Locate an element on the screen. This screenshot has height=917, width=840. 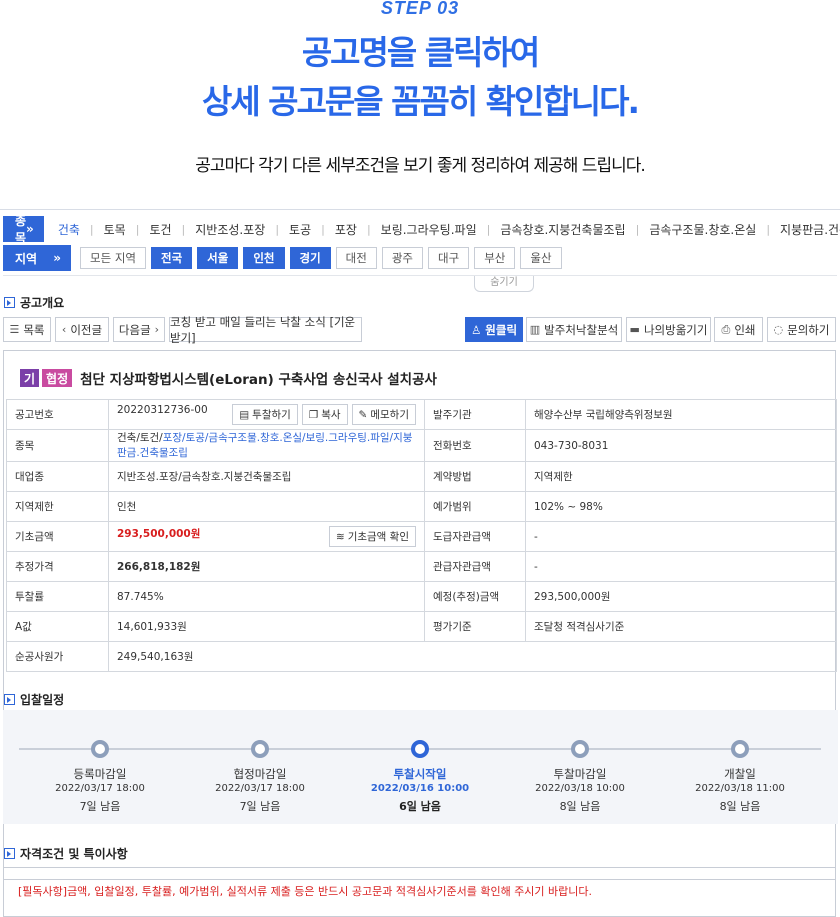
section-header-overview: 공고개요 is located at coordinates (34, 302).